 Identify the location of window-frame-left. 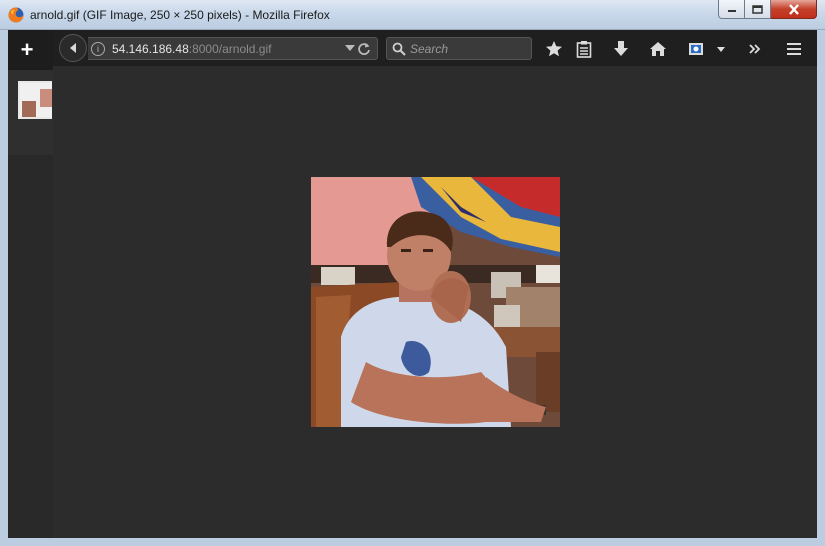
(4, 284).